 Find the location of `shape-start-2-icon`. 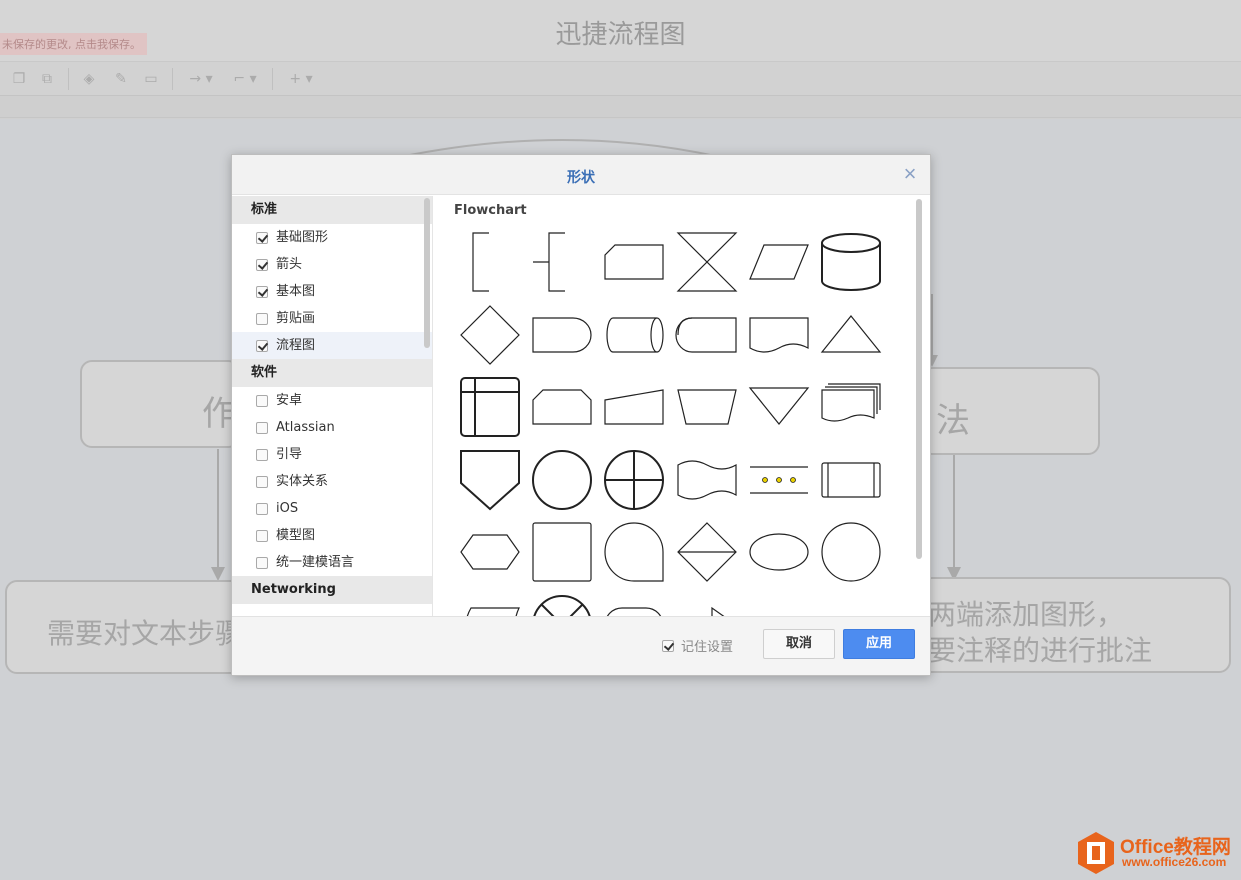

shape-start-2-icon is located at coordinates (851, 552).